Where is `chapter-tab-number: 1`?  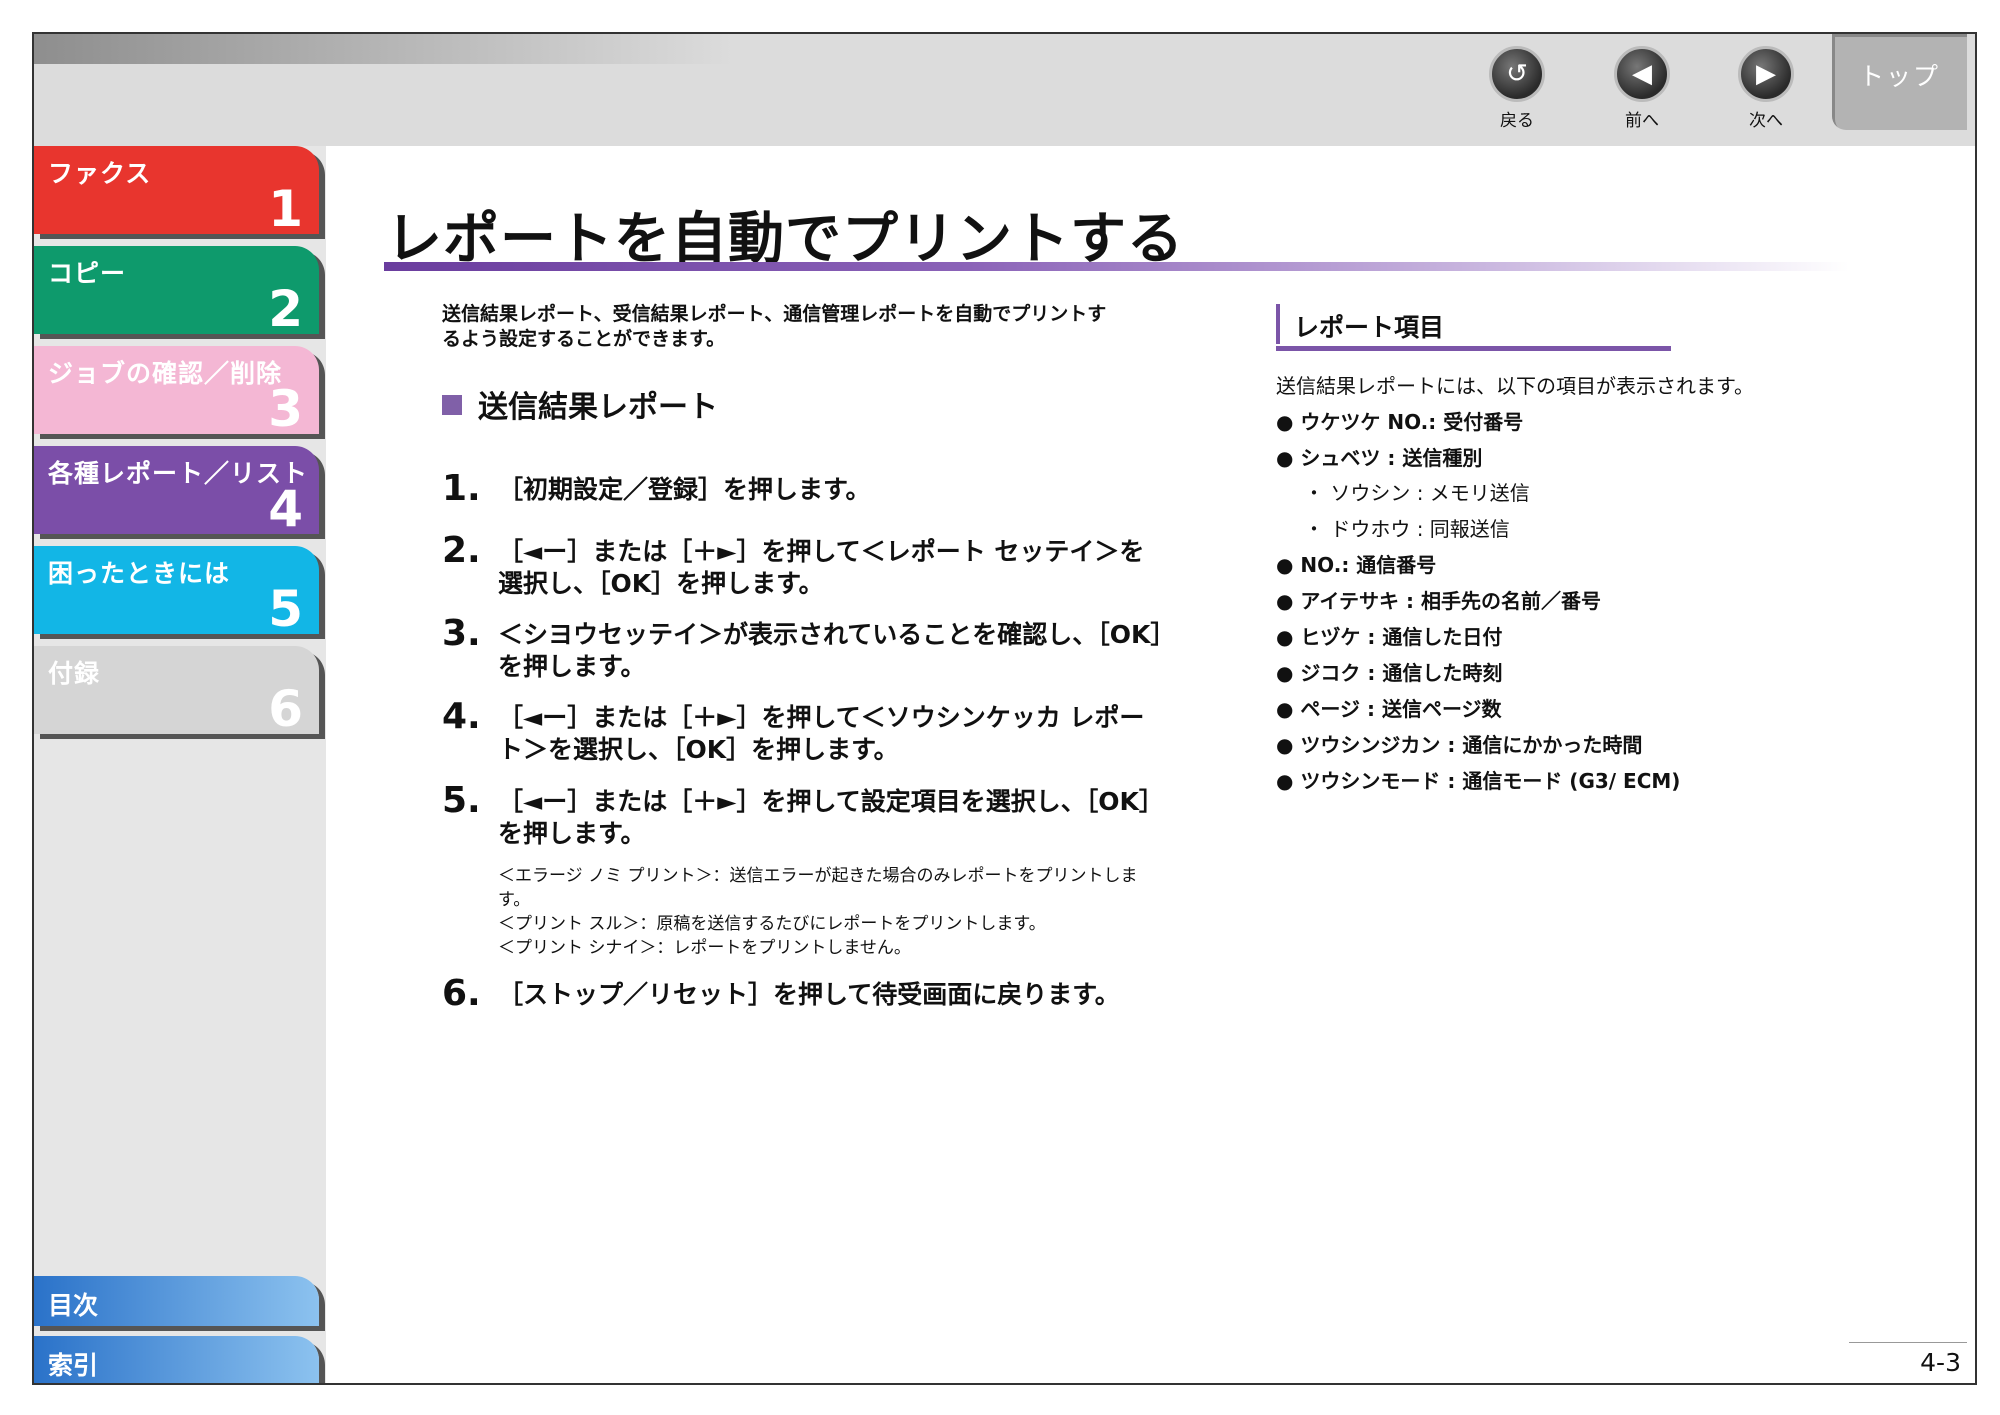 chapter-tab-number: 1 is located at coordinates (285, 209).